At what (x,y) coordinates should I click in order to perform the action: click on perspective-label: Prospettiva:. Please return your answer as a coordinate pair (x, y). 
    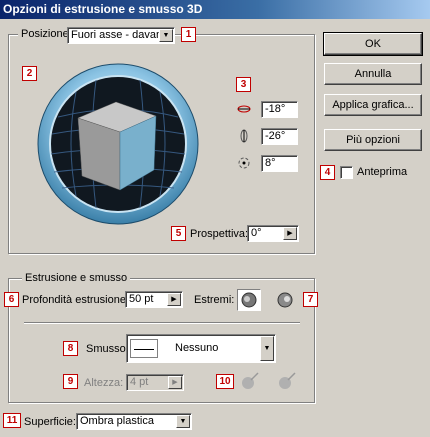
    Looking at the image, I should click on (219, 234).